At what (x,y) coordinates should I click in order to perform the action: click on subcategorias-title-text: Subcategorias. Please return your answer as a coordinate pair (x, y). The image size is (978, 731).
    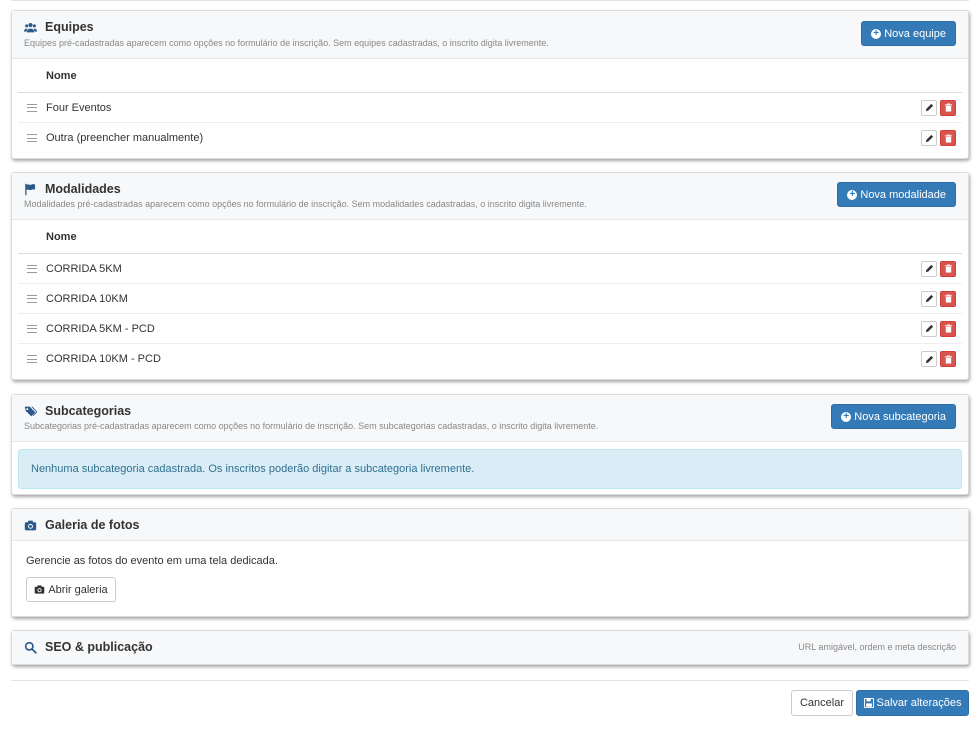
    Looking at the image, I should click on (88, 411).